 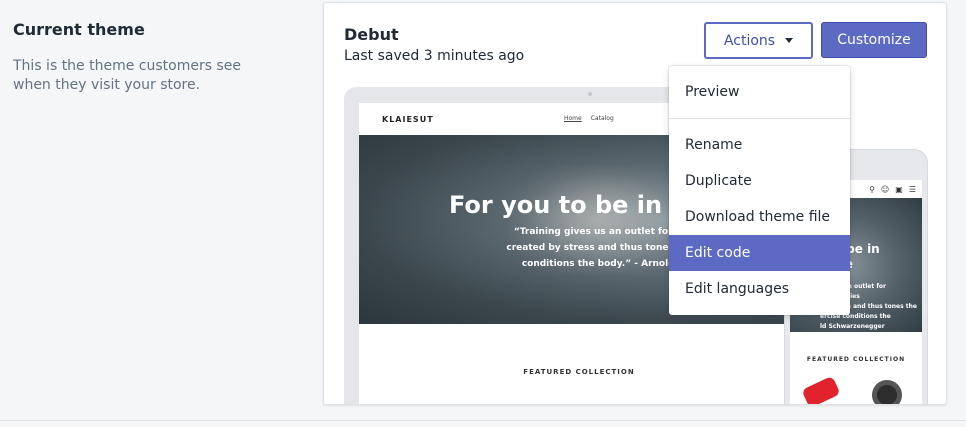 I want to click on weight-plate-product-image, so click(x=887, y=392).